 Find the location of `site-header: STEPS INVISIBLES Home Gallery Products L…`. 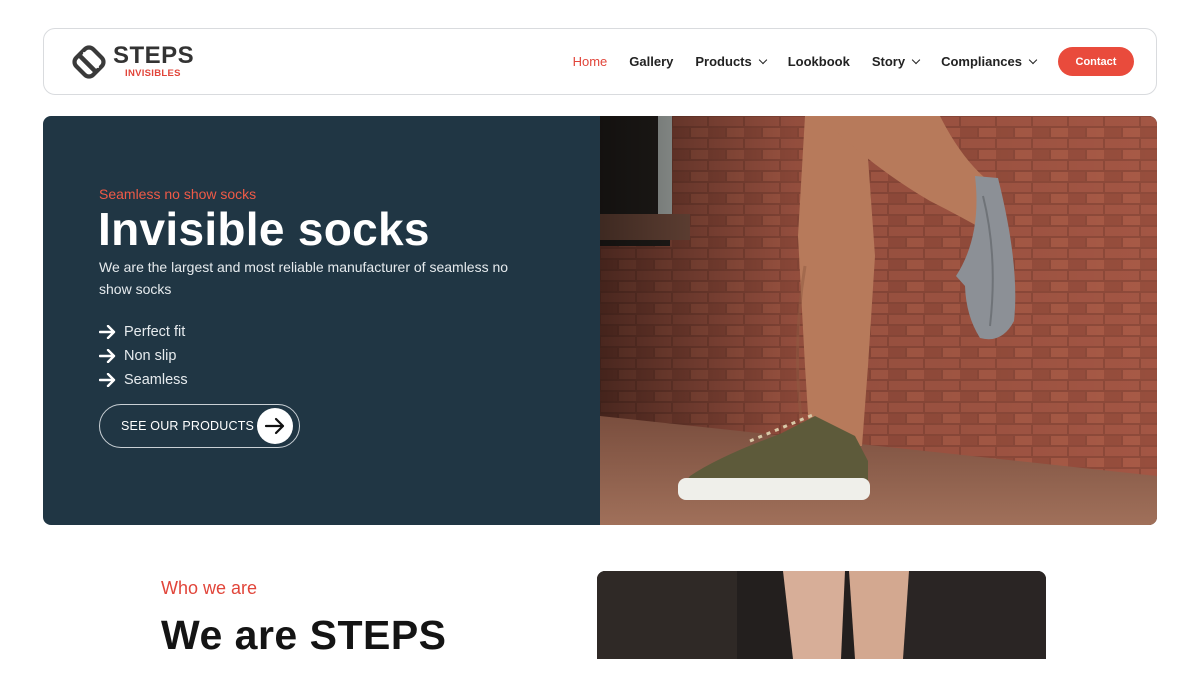

site-header: STEPS INVISIBLES Home Gallery Products L… is located at coordinates (600, 61).